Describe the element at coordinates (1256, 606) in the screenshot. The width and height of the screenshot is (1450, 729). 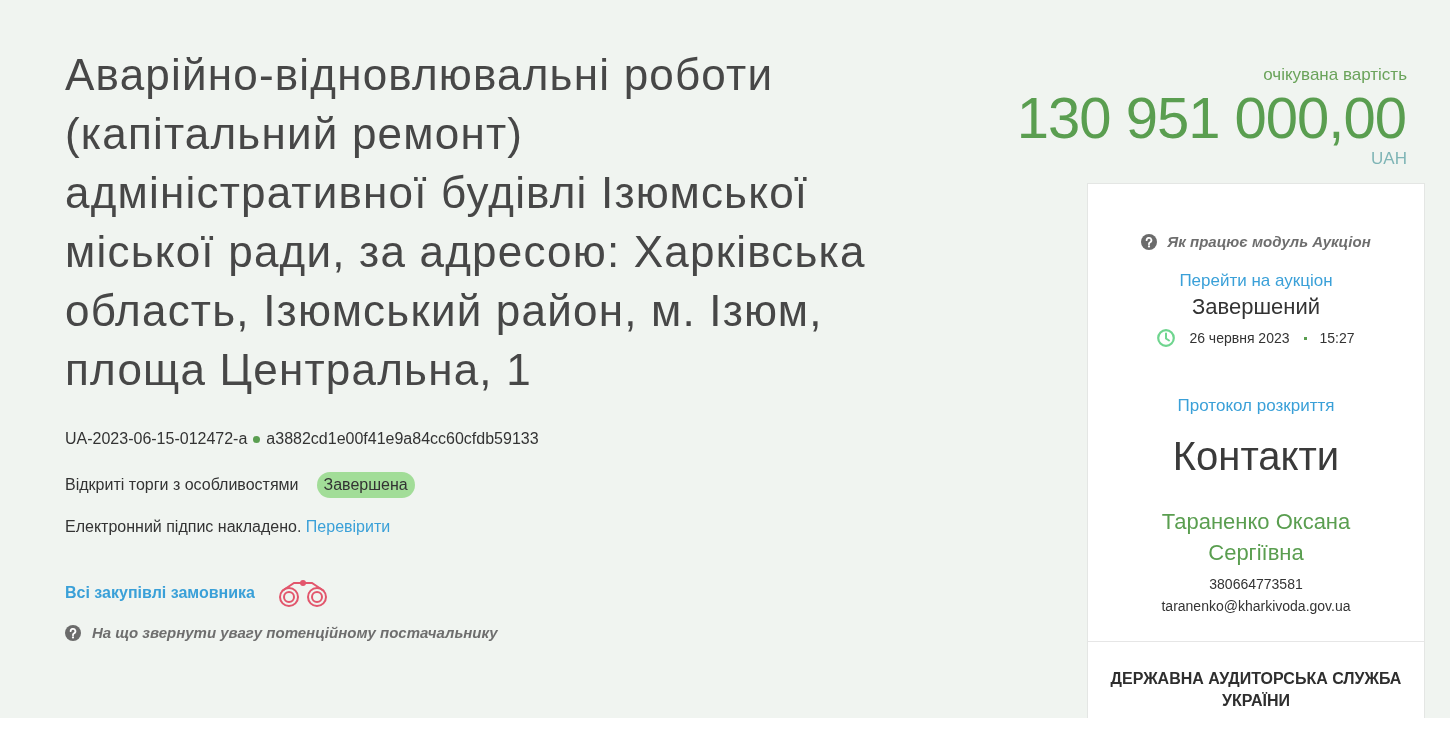
I see `contact-email: taranenko@kharkivoda.gov.ua` at that location.